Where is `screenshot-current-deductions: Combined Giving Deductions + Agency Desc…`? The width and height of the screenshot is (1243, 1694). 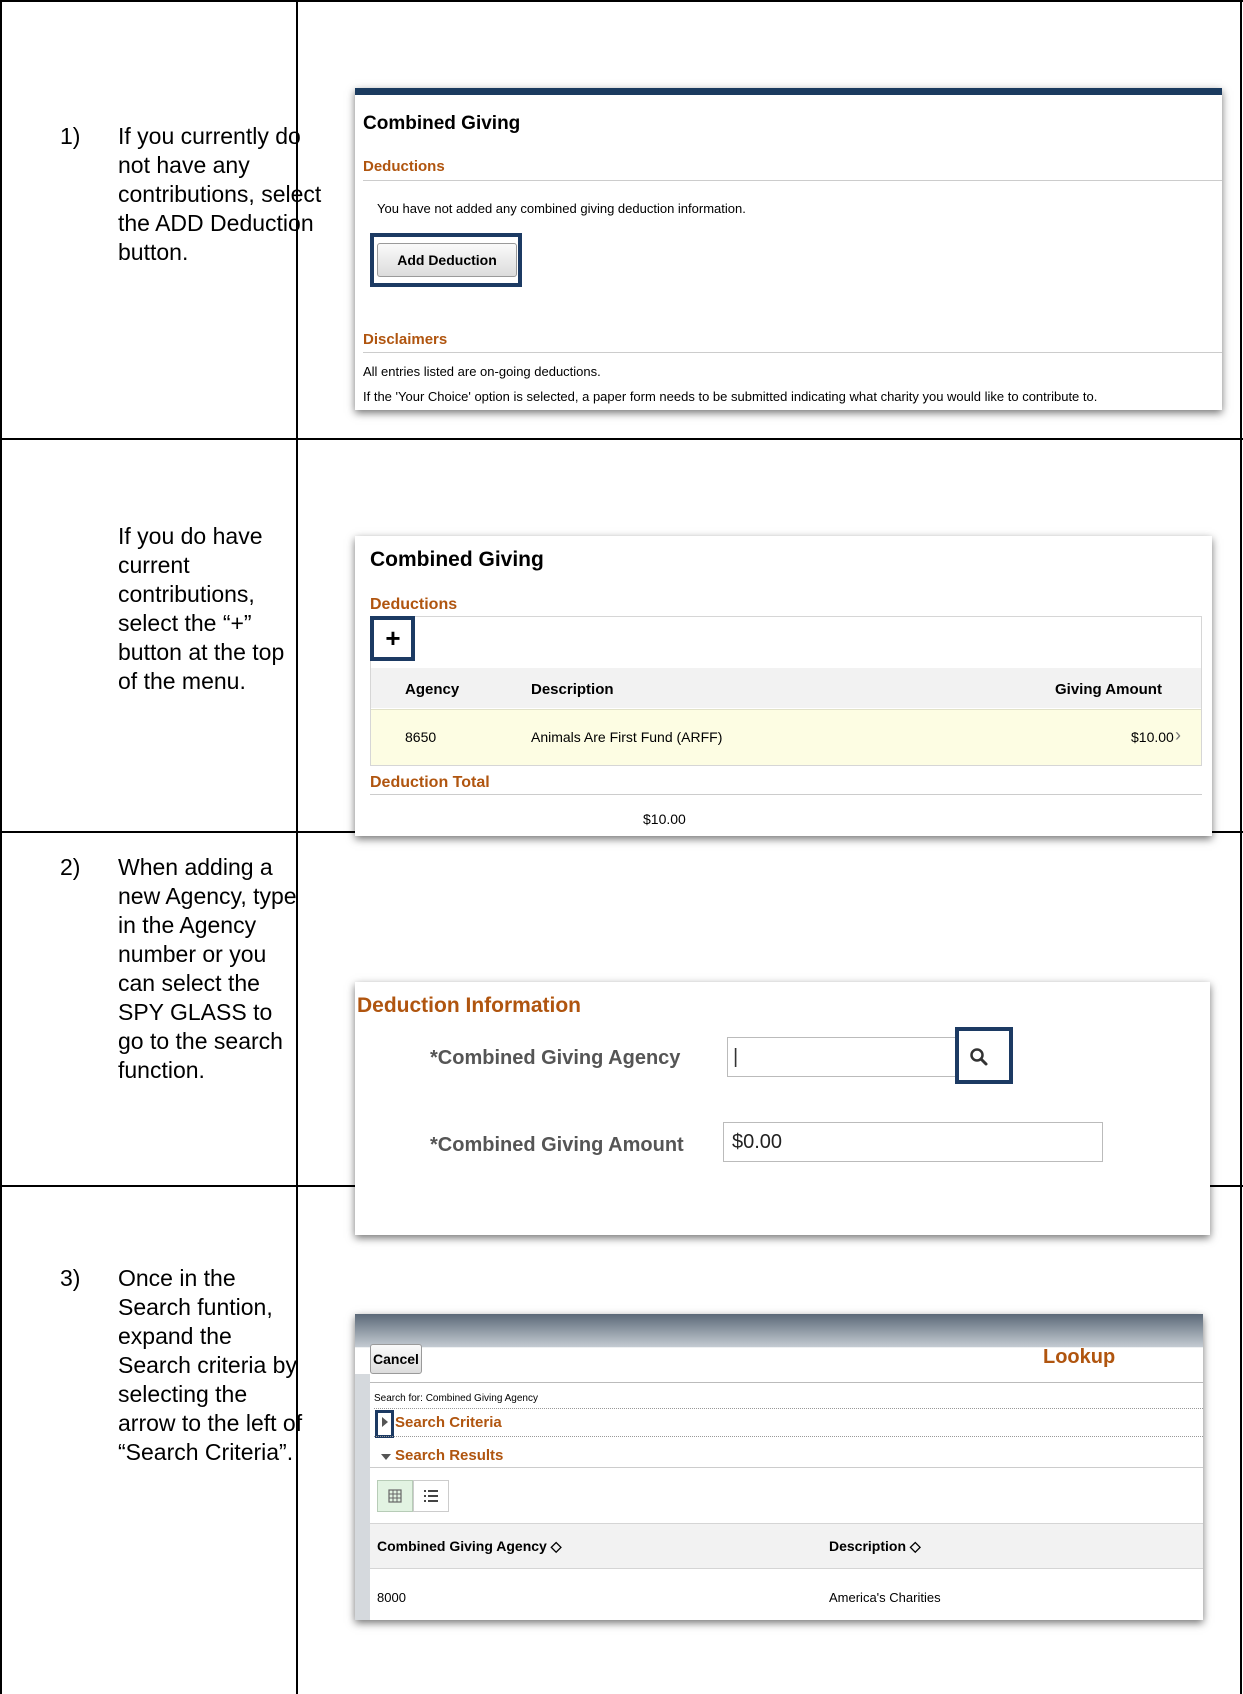 screenshot-current-deductions: Combined Giving Deductions + Agency Desc… is located at coordinates (783, 686).